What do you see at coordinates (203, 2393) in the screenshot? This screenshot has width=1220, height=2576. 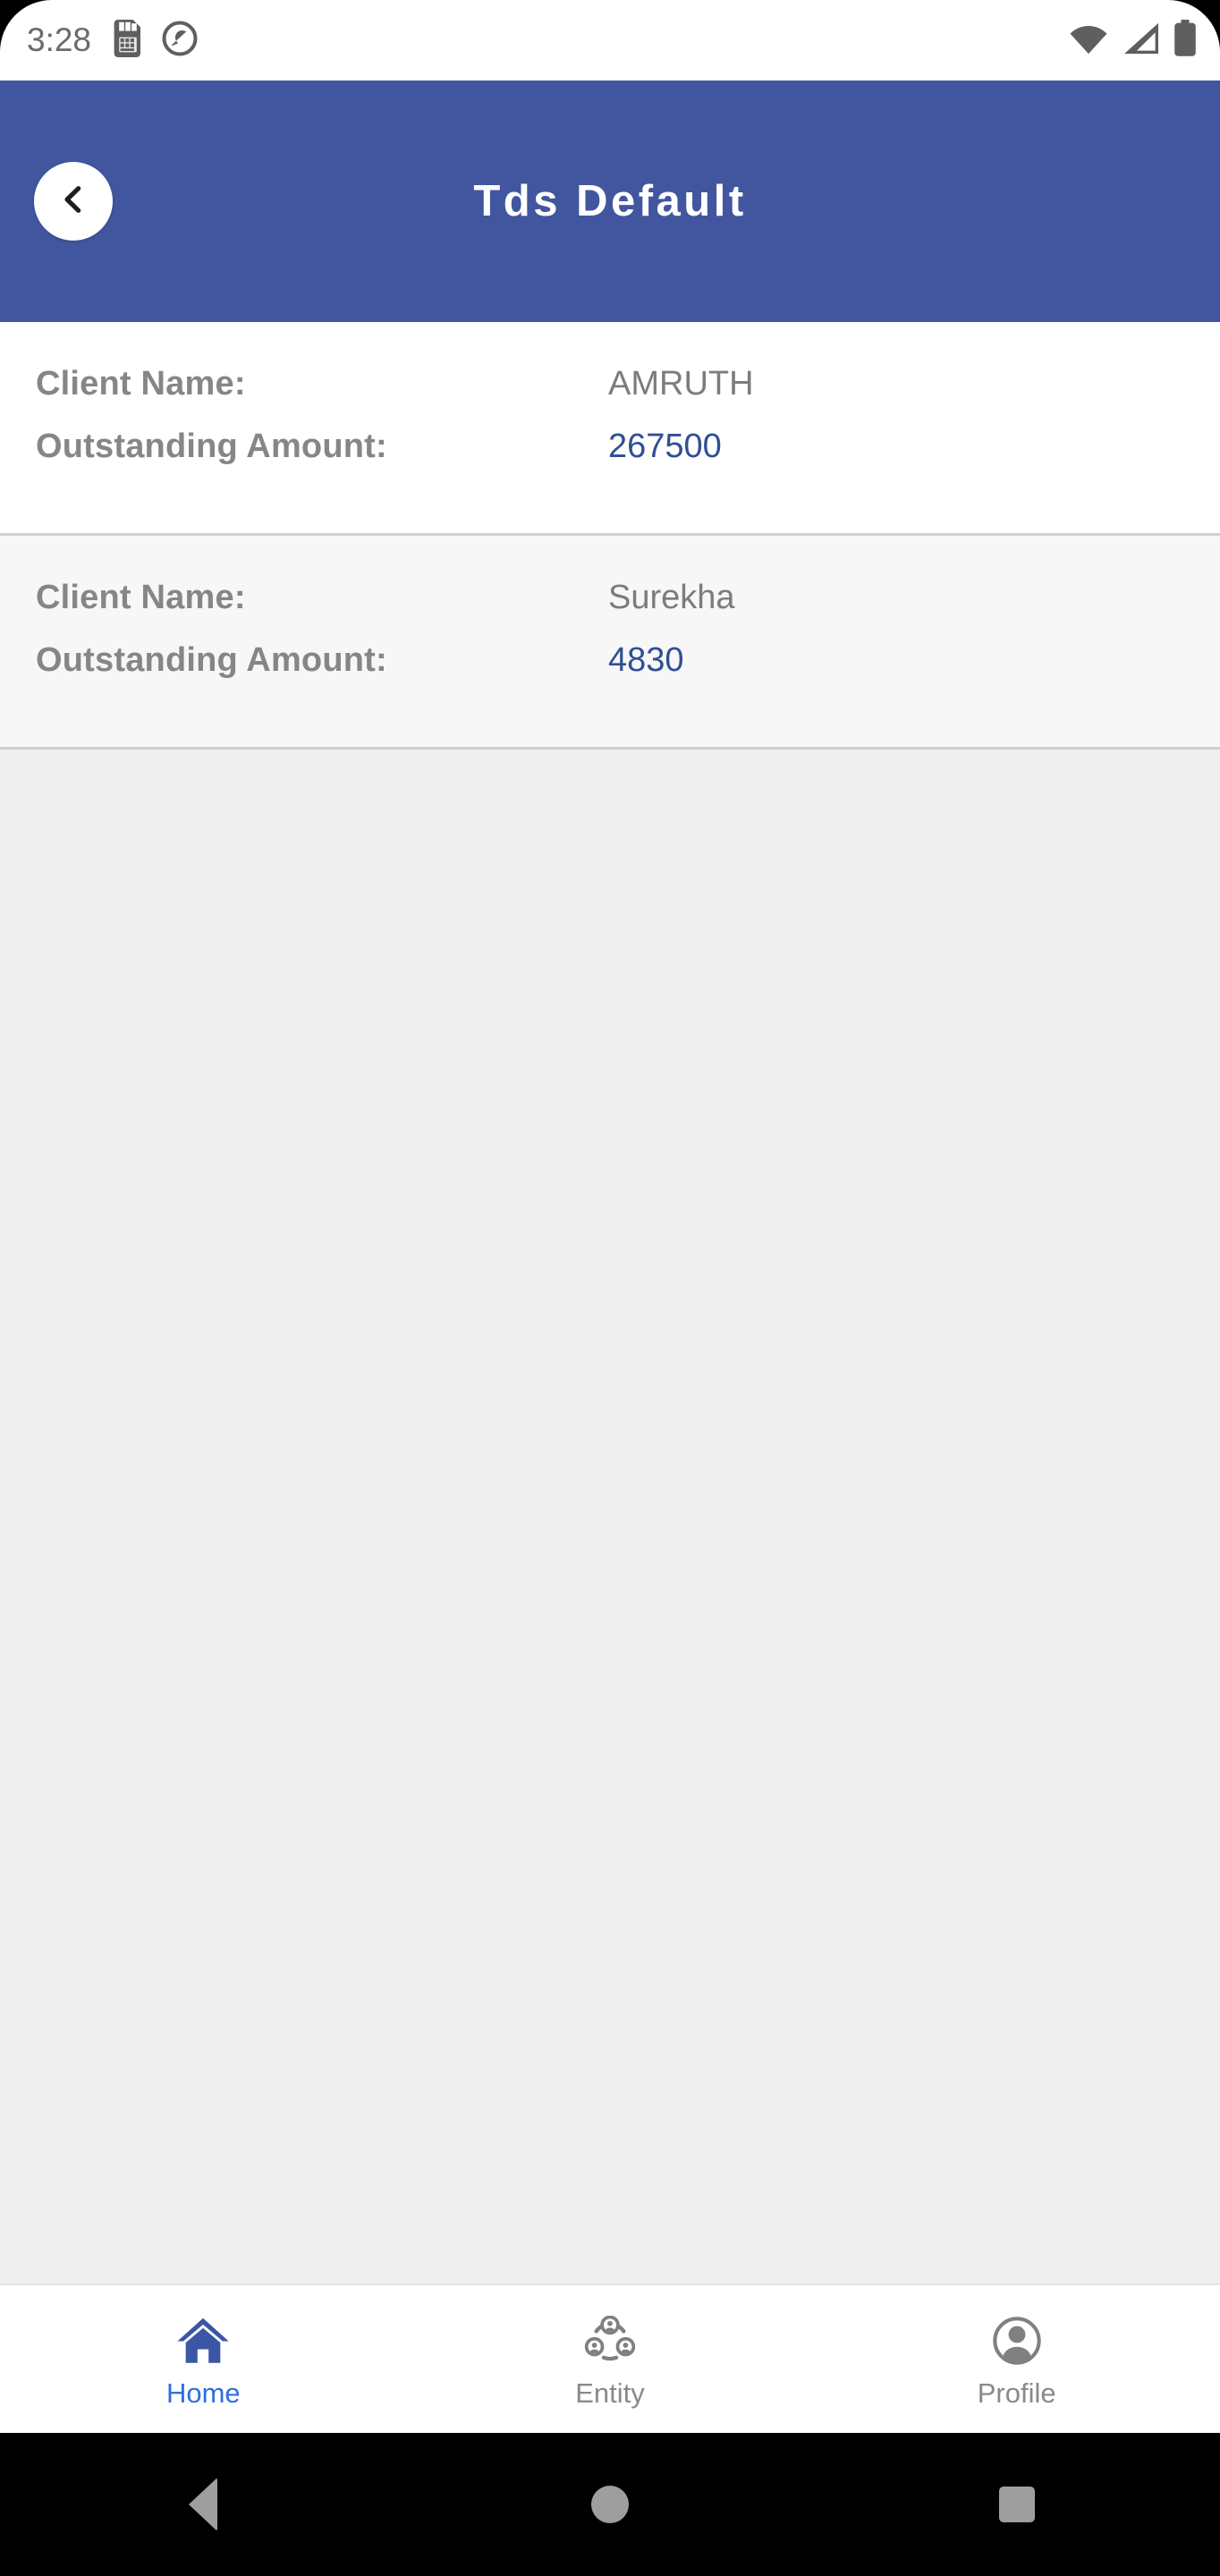 I see `nav-label-home: Home` at bounding box center [203, 2393].